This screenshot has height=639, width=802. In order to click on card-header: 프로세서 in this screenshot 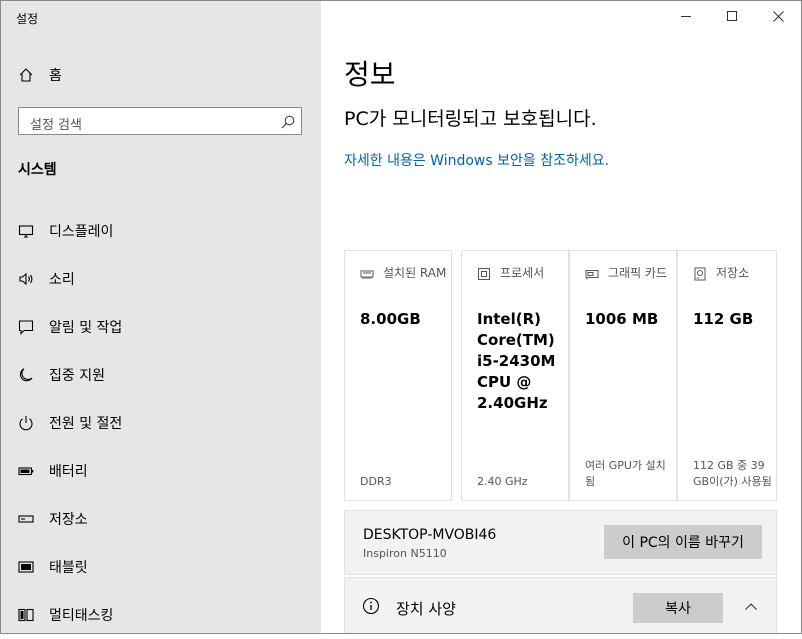, I will do `click(522, 273)`.